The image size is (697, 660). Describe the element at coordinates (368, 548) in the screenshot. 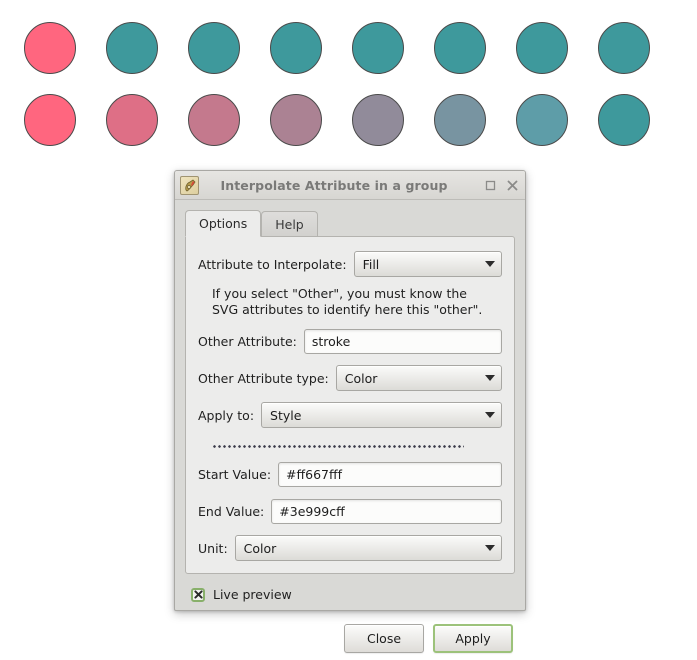

I see `unit-combo: Color` at that location.